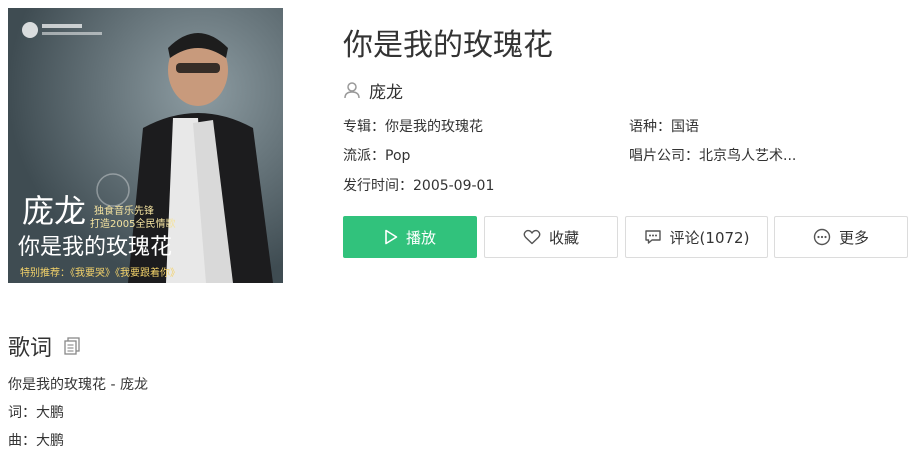  Describe the element at coordinates (413, 127) in the screenshot. I see `album-info: 专辑：你是我的玫瑰花` at that location.